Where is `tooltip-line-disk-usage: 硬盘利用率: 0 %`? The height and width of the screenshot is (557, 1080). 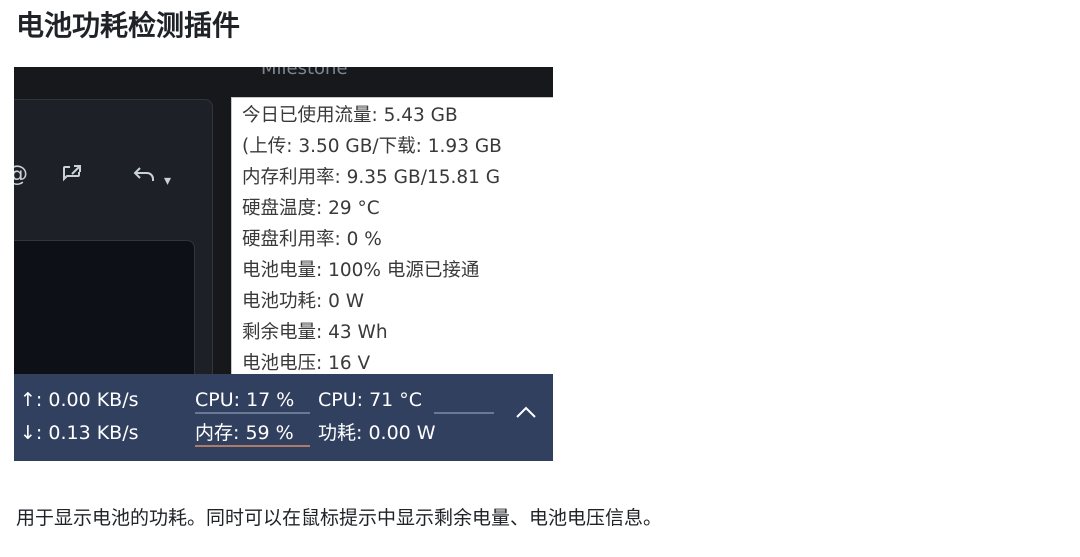 tooltip-line-disk-usage: 硬盘利用率: 0 % is located at coordinates (312, 239).